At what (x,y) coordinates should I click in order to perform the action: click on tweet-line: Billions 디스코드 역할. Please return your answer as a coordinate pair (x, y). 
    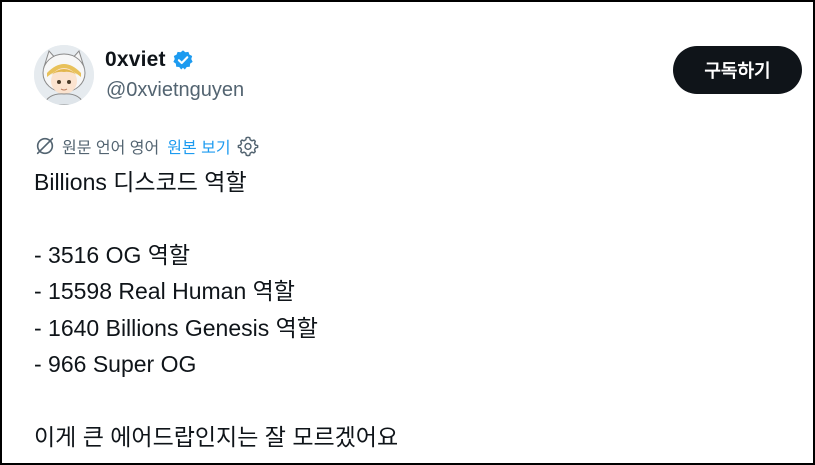
    Looking at the image, I should click on (140, 182).